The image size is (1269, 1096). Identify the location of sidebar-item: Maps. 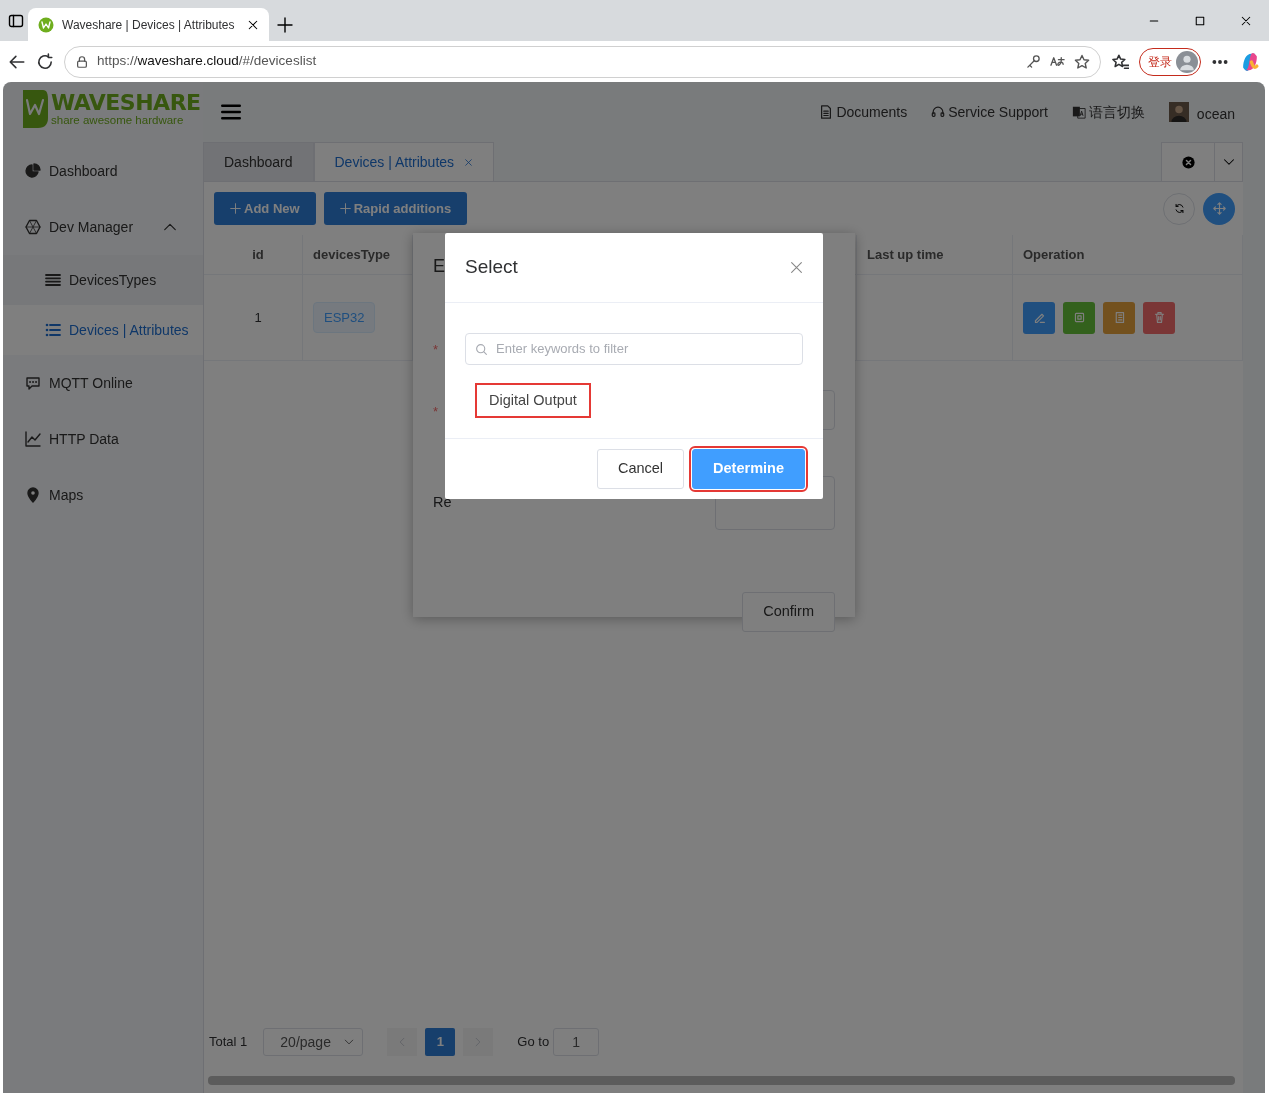
(103, 495).